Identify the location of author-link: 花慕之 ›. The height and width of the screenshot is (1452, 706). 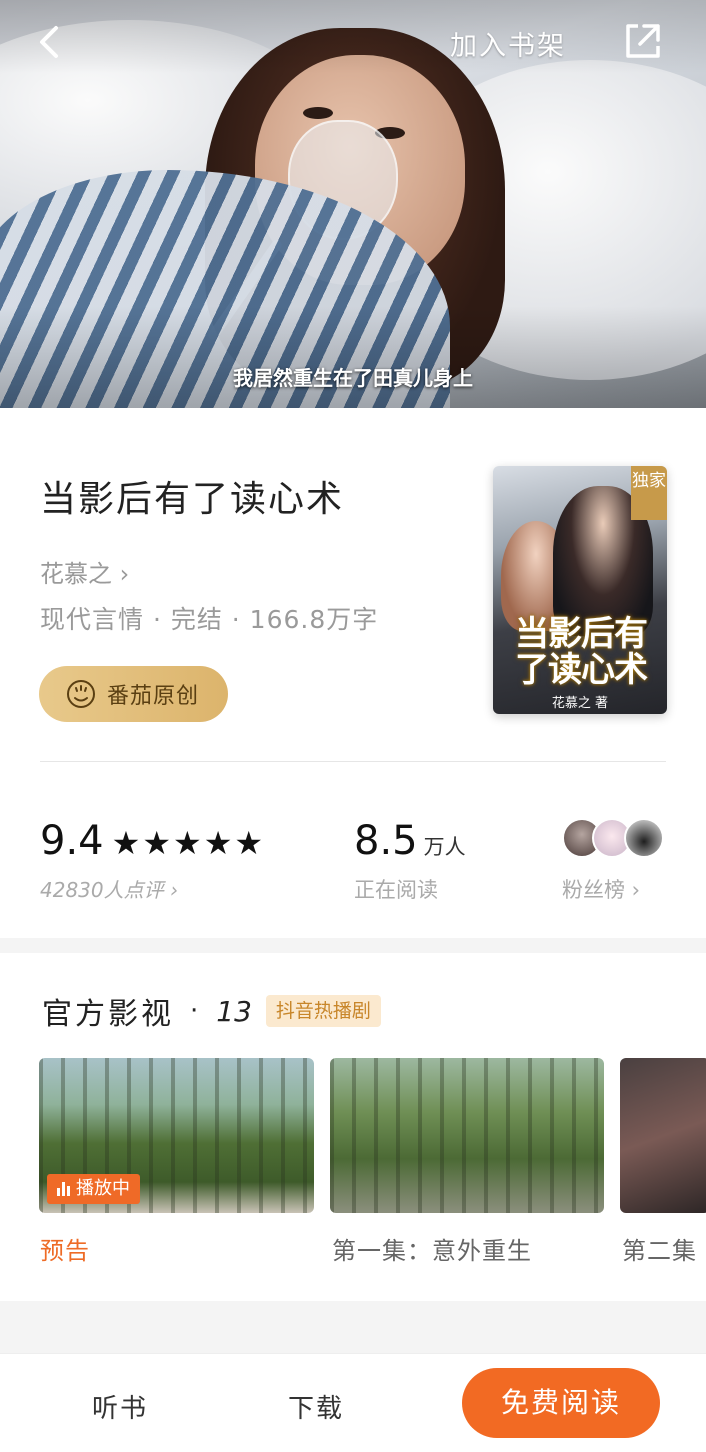
(84, 571).